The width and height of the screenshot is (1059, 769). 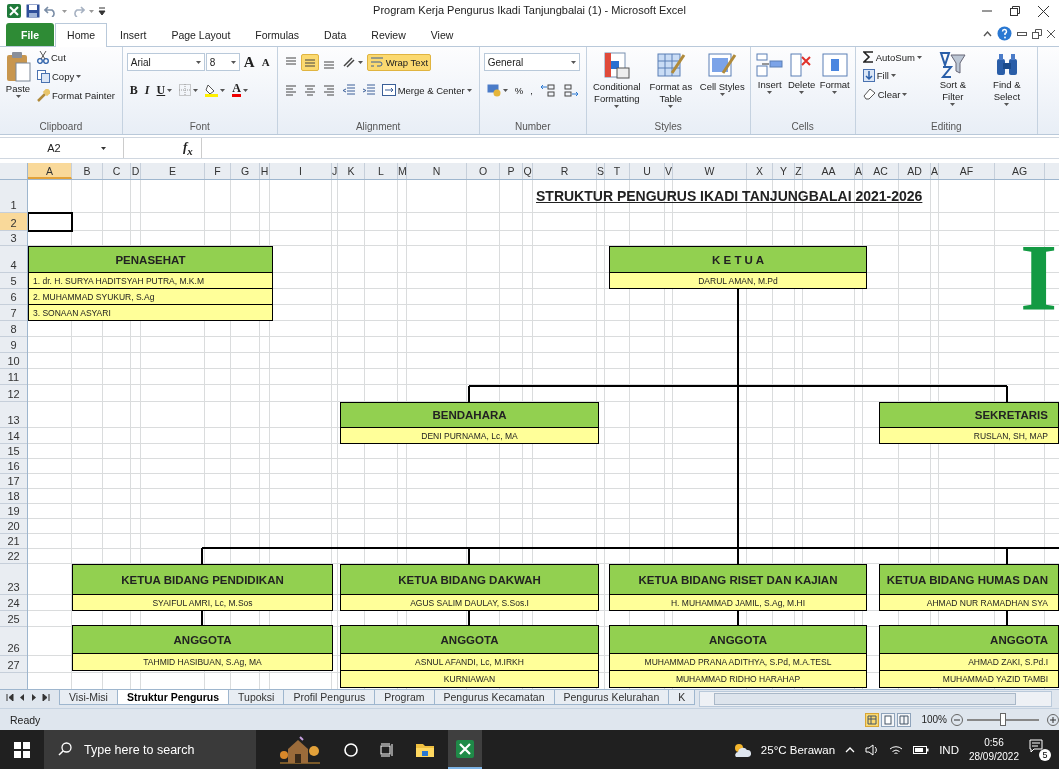 I want to click on format-as-table-button: Format as Table, so click(x=670, y=83).